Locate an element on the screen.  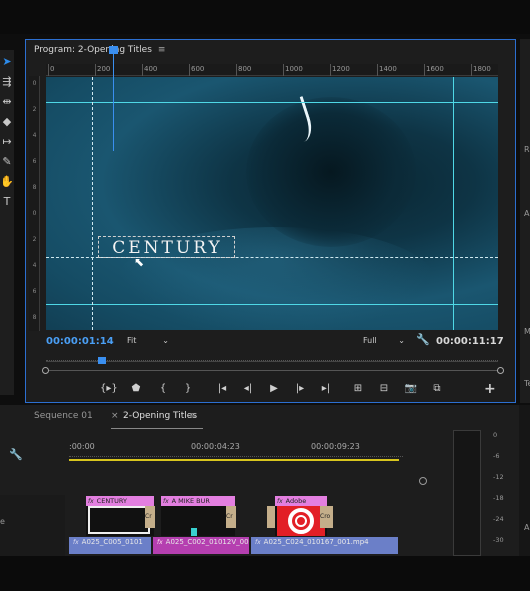
timeline-playhead is located at coordinates (113, 98).